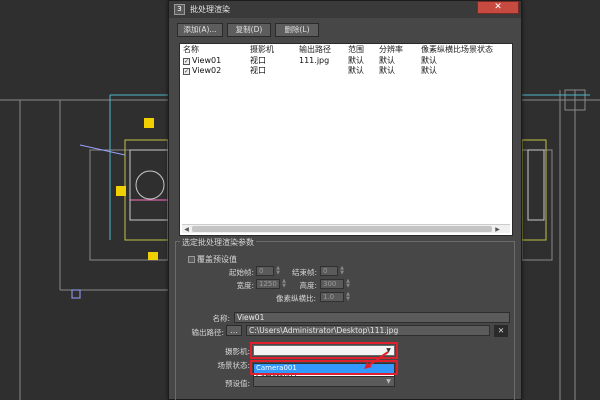  I want to click on start-frame-label: 起始帧:, so click(241, 272).